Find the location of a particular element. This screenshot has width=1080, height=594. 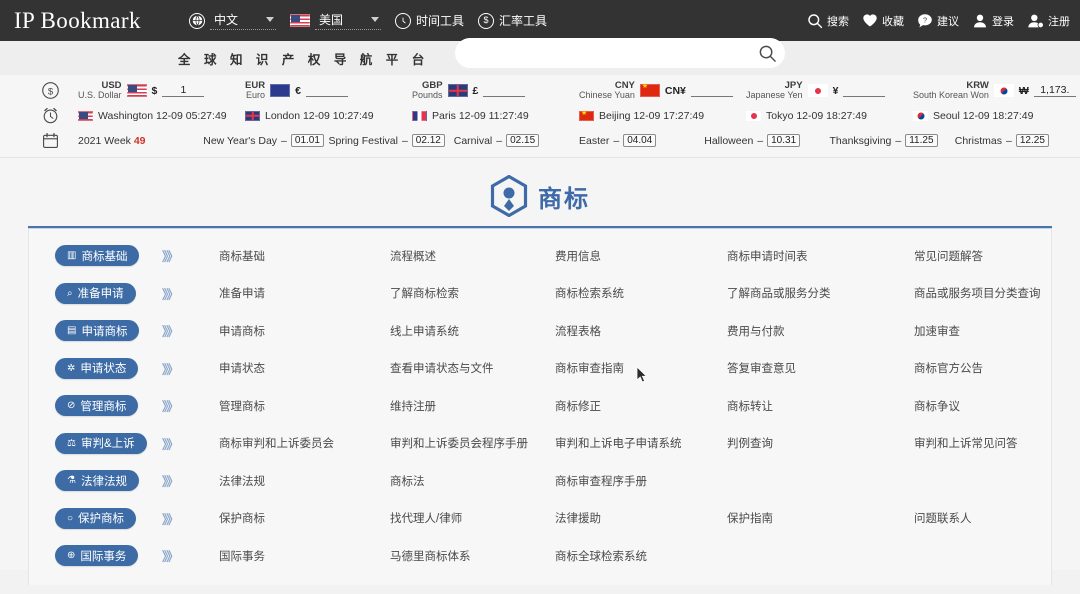

category-pill-2: ▤ 申请商标 is located at coordinates (97, 331).